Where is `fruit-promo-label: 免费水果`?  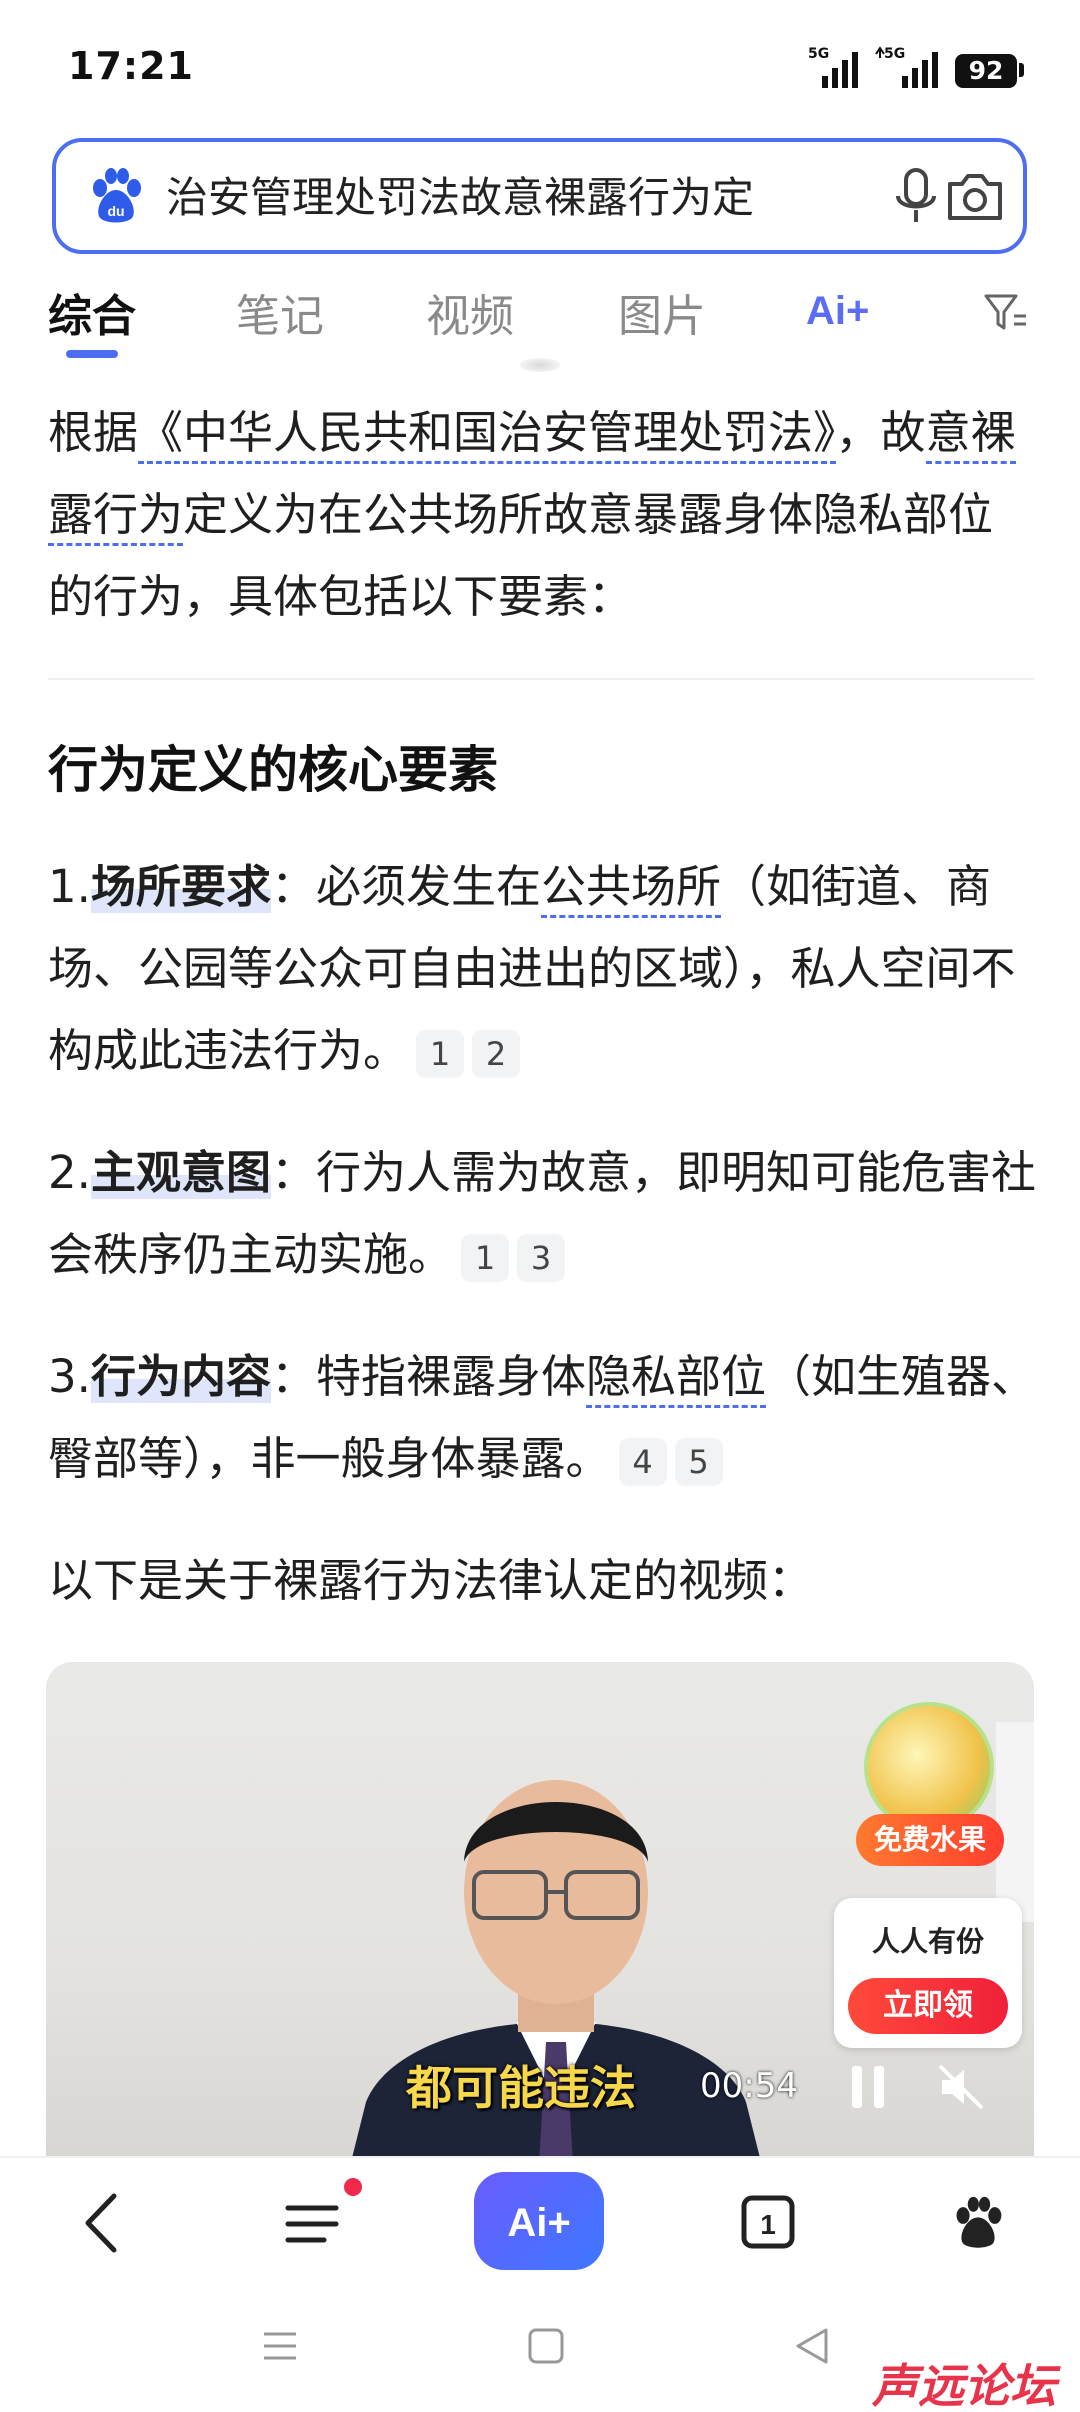 fruit-promo-label: 免费水果 is located at coordinates (930, 1840).